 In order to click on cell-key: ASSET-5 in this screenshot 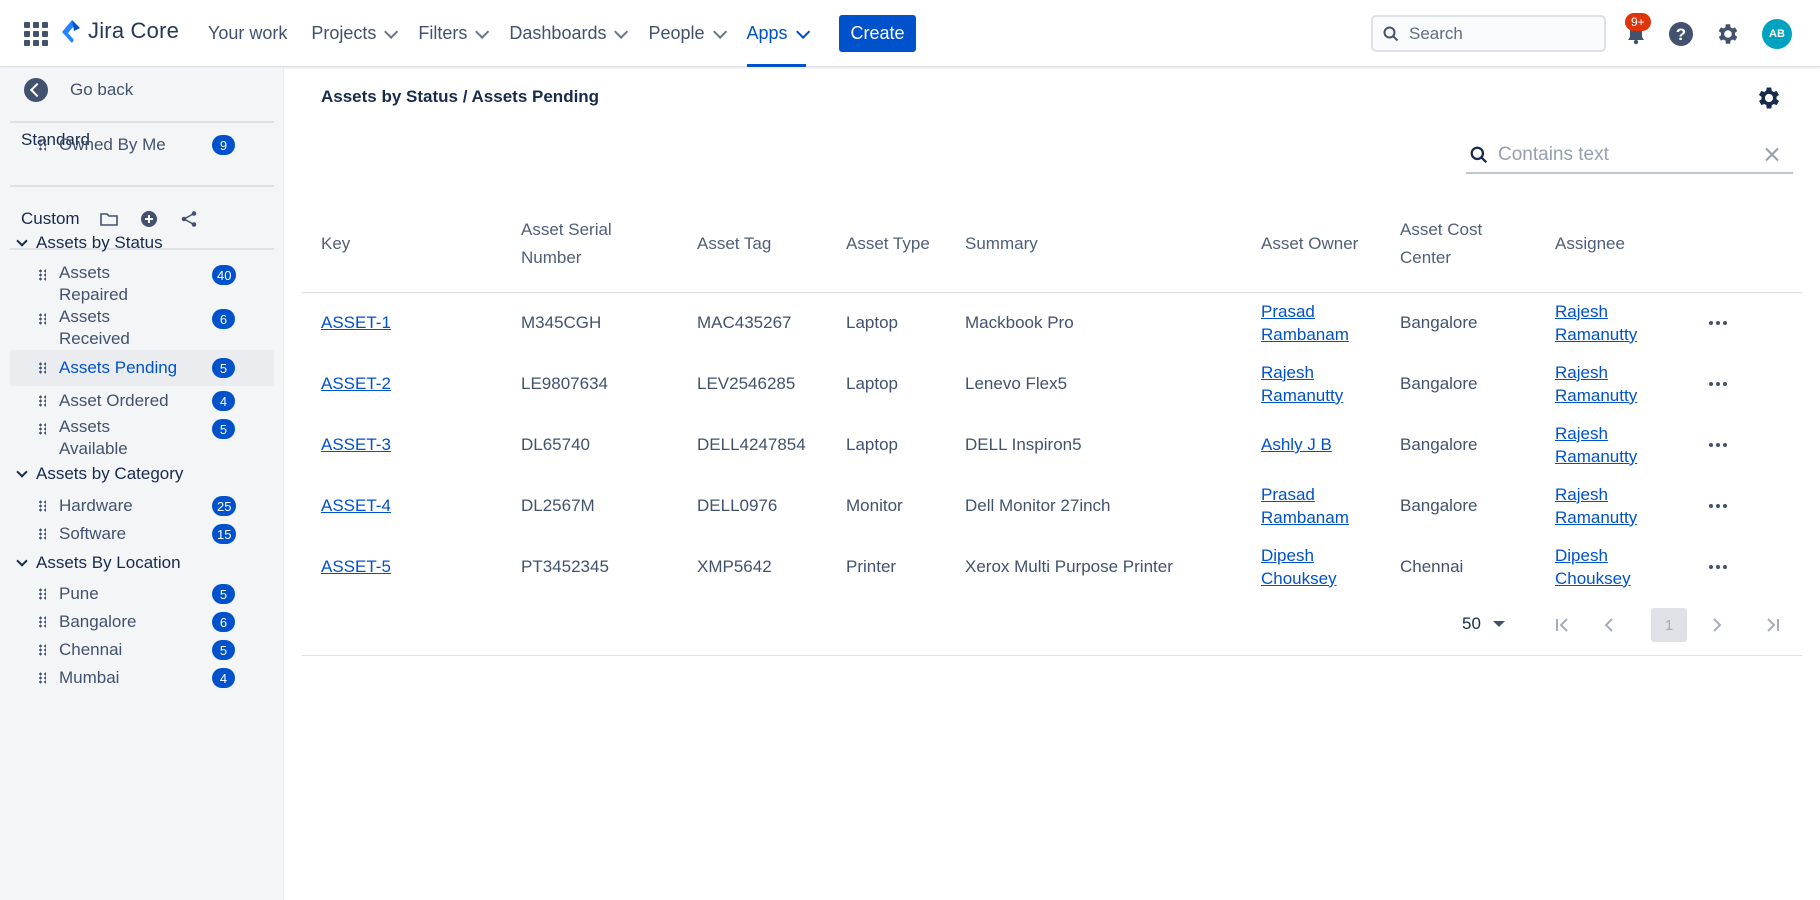, I will do `click(402, 566)`.